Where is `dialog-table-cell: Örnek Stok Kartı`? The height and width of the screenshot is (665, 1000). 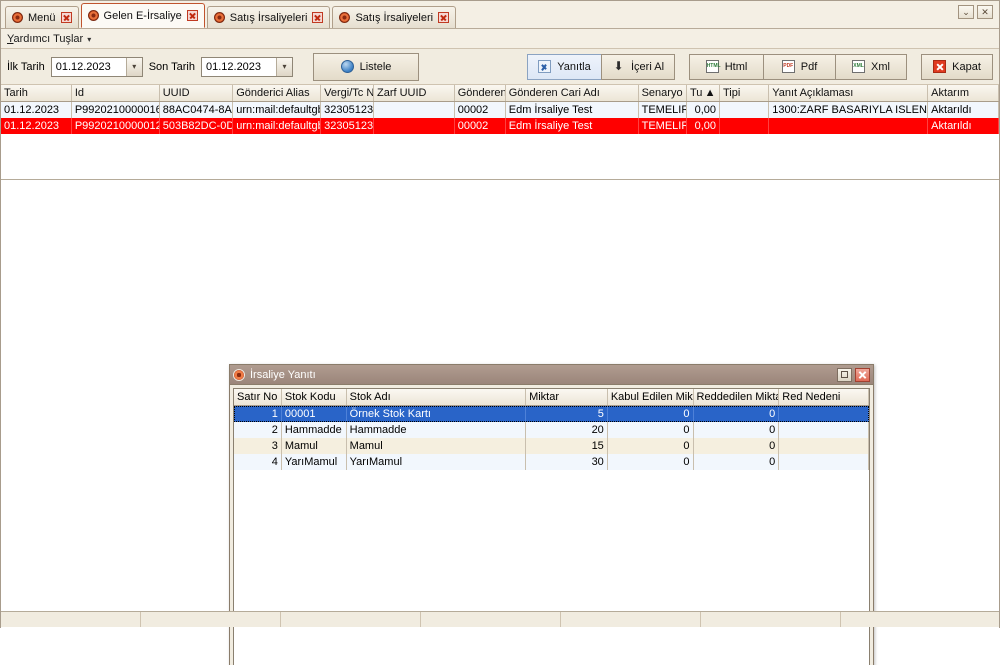 dialog-table-cell: Örnek Stok Kartı is located at coordinates (437, 414).